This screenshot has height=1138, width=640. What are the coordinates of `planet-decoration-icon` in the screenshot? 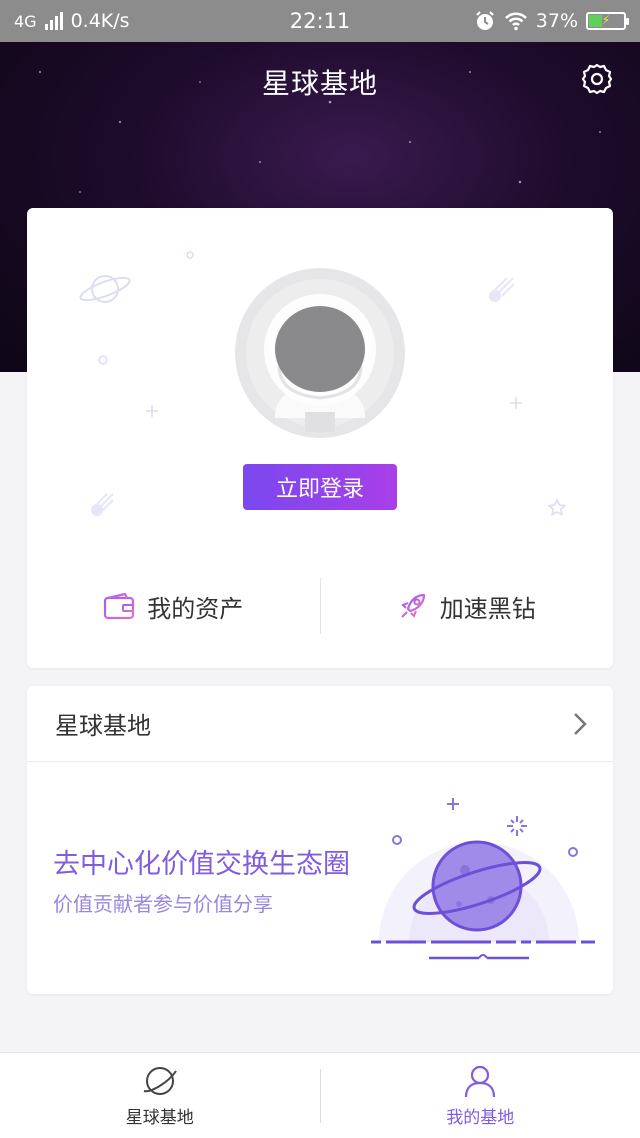 It's located at (105, 289).